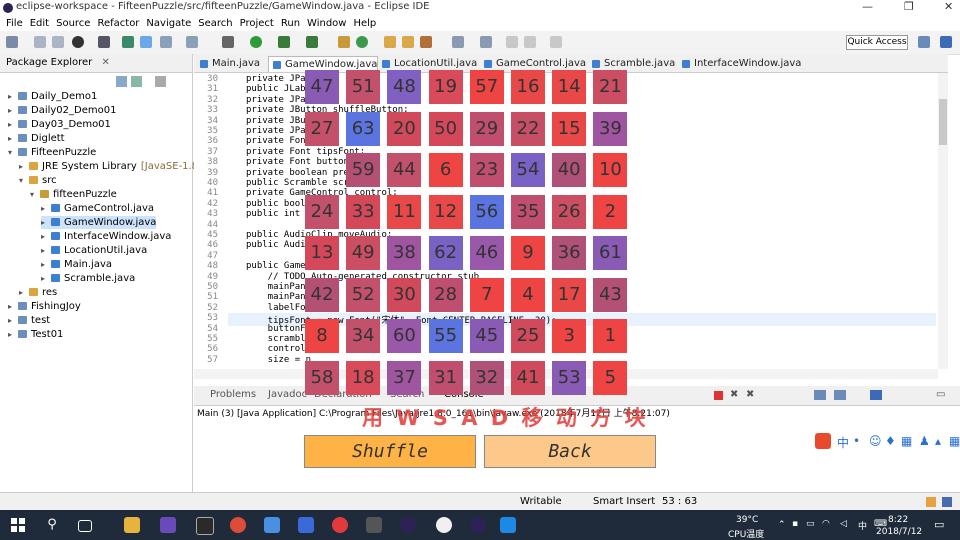  Describe the element at coordinates (875, 441) in the screenshot. I see `ime-emoji-icon: ☺` at that location.